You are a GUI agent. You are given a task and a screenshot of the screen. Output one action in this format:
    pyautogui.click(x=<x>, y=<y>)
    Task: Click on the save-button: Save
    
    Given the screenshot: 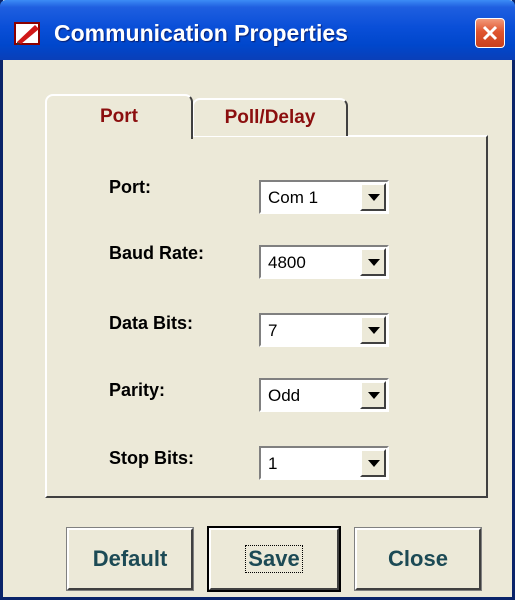 What is the action you would take?
    pyautogui.click(x=274, y=559)
    